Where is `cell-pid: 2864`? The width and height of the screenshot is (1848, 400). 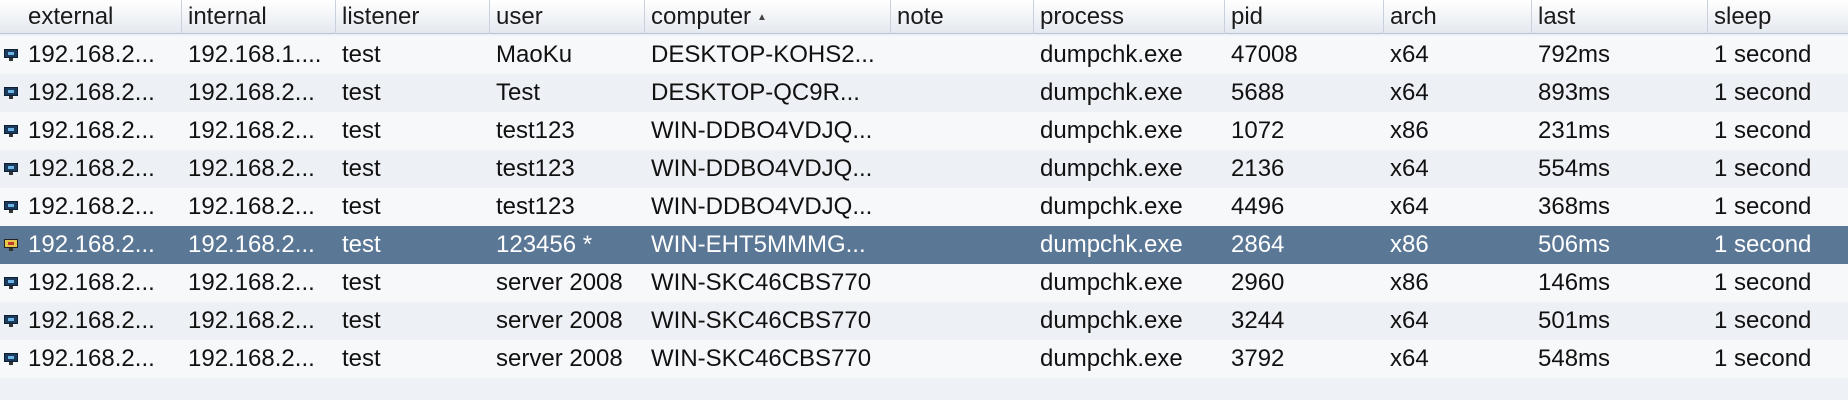 cell-pid: 2864 is located at coordinates (1258, 244).